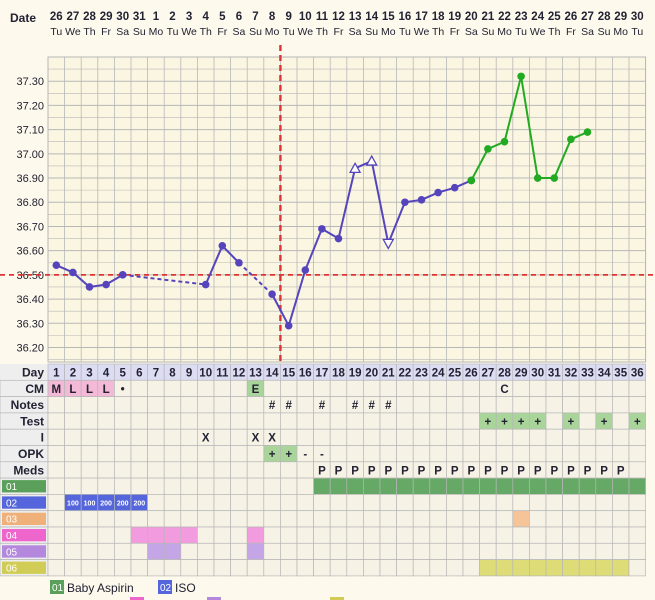 This screenshot has width=655, height=600. What do you see at coordinates (323, 470) in the screenshot?
I see `row-meds: Meds P P P P P P P P P P P P P P P P P P P` at bounding box center [323, 470].